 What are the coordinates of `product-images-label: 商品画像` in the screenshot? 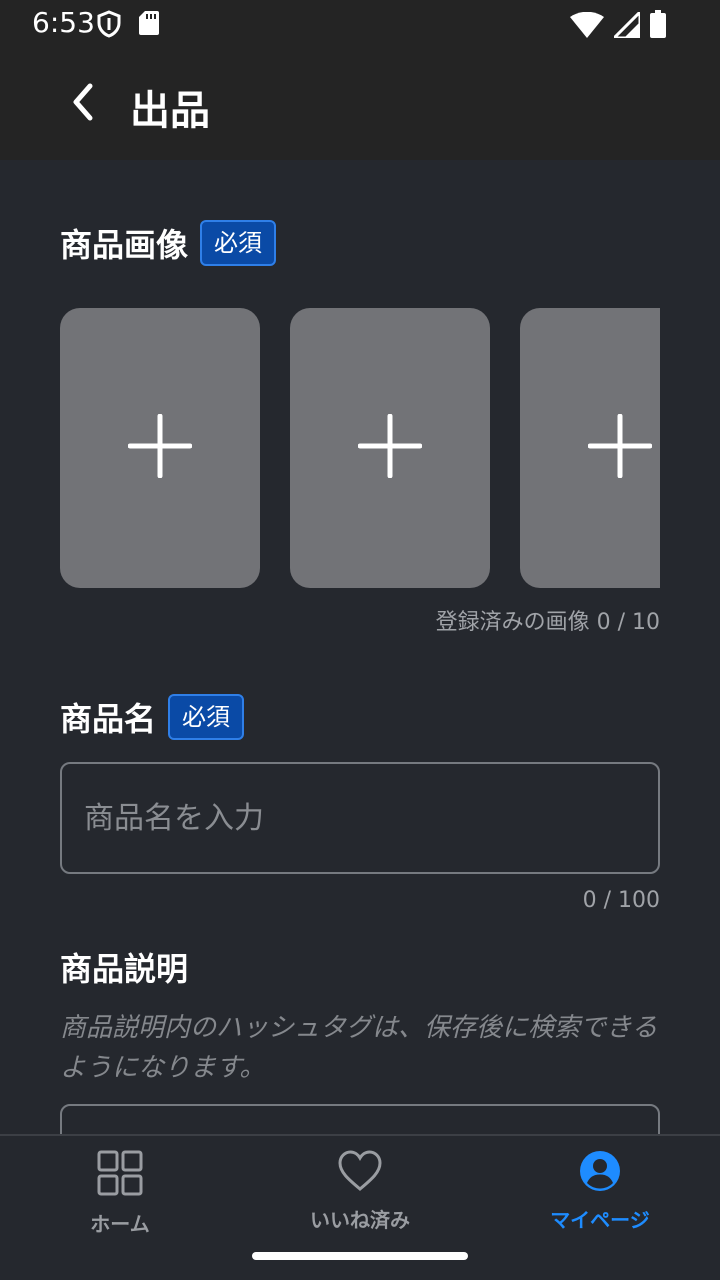 It's located at (124, 245).